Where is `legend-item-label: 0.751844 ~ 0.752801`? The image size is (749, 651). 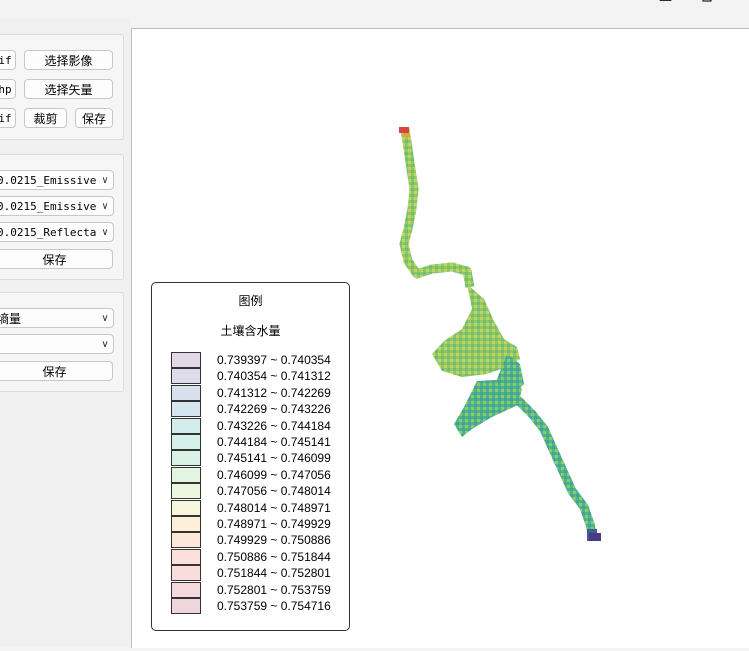
legend-item-label: 0.751844 ~ 0.752801 is located at coordinates (274, 573).